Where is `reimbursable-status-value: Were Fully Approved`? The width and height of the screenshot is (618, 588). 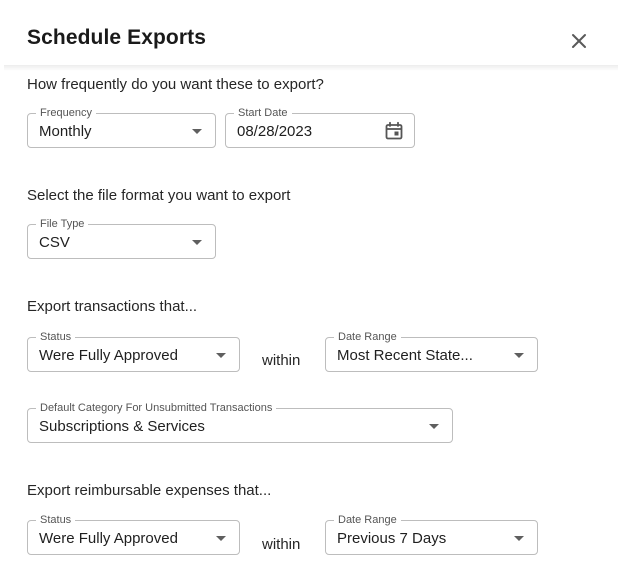
reimbursable-status-value: Were Fully Approved is located at coordinates (108, 538).